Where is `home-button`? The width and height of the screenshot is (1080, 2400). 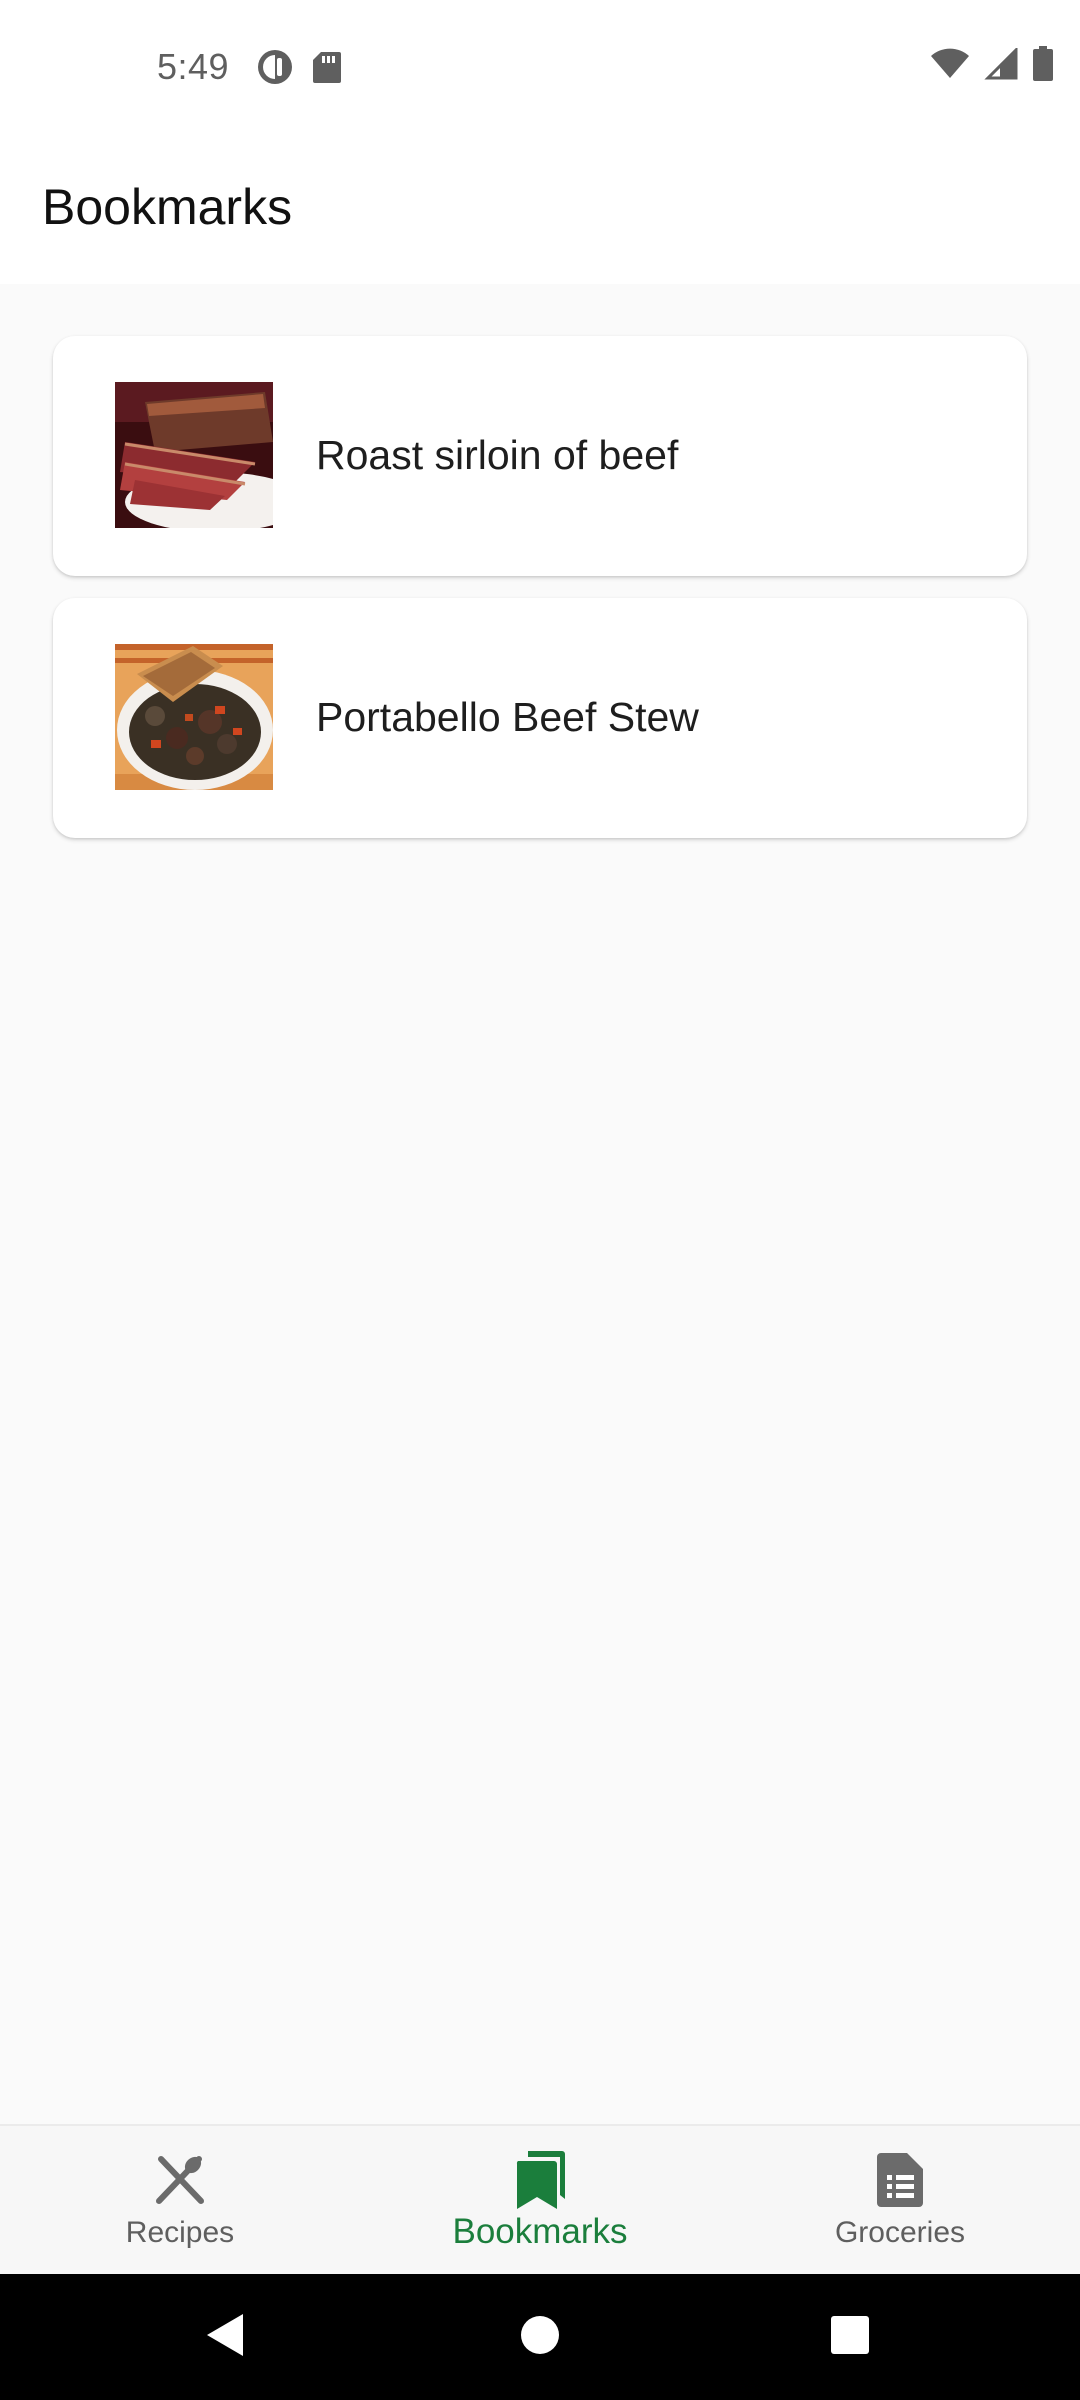
home-button is located at coordinates (540, 2337).